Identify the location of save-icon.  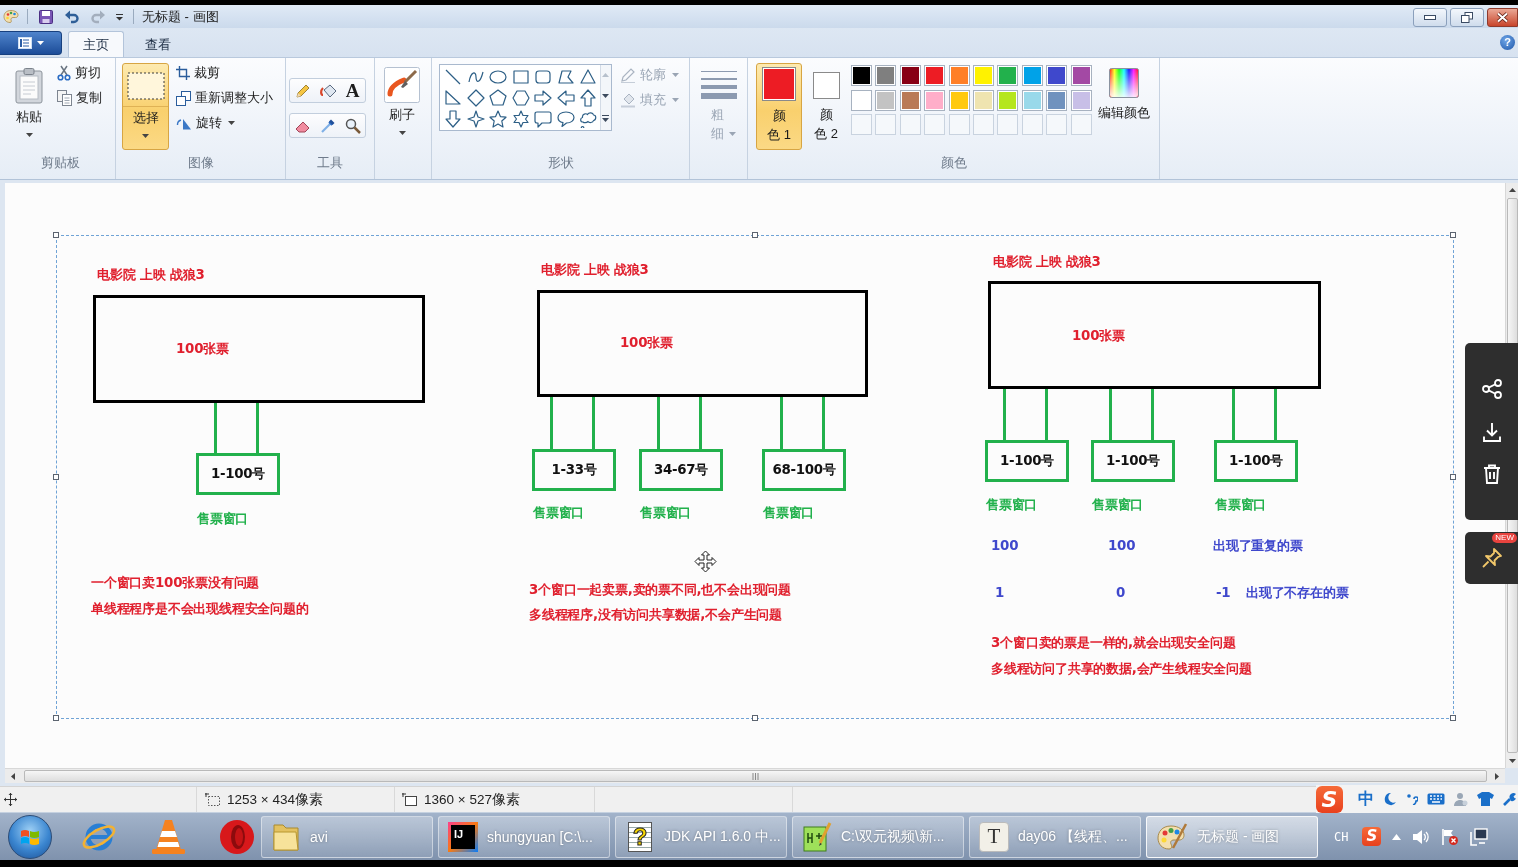
(46, 16).